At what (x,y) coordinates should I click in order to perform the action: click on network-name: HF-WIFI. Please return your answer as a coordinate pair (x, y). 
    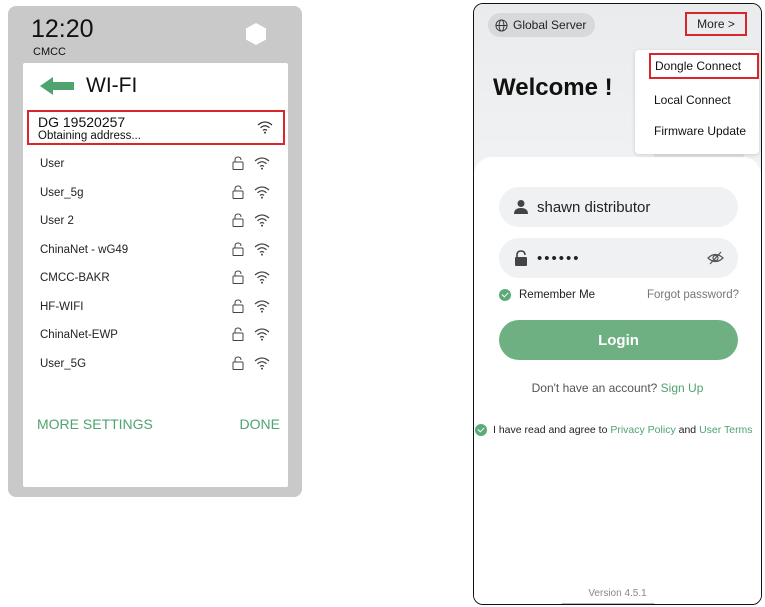
    Looking at the image, I should click on (62, 306).